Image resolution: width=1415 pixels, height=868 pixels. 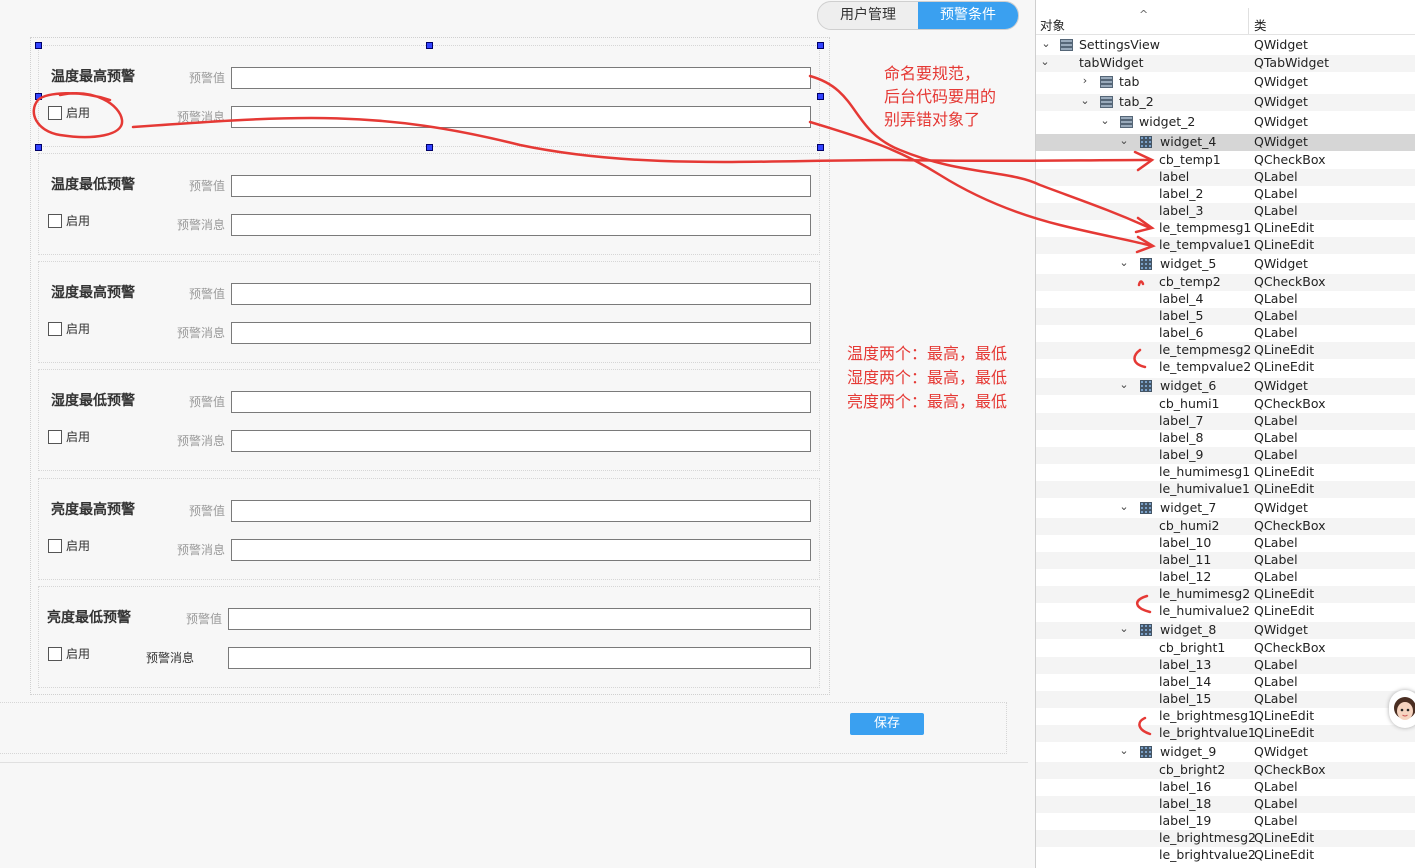 What do you see at coordinates (1225, 455) in the screenshot?
I see `tree-row: label_9 QLabel` at bounding box center [1225, 455].